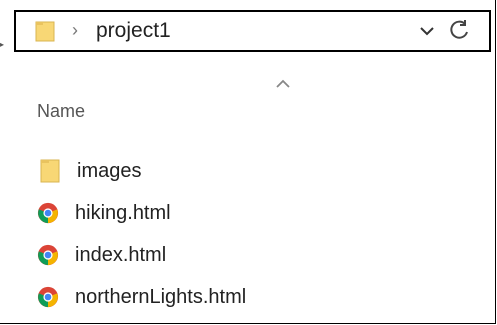  What do you see at coordinates (133, 31) in the screenshot?
I see `breadcrumb-current-folder: project1` at bounding box center [133, 31].